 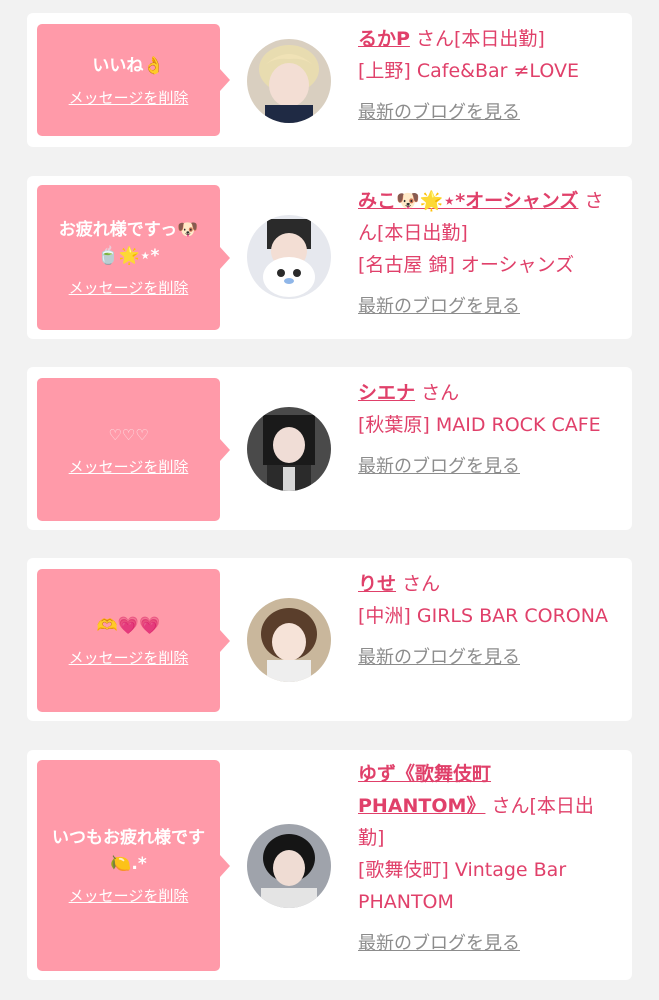 I want to click on message-text: 🫶💗💗, so click(x=128, y=626).